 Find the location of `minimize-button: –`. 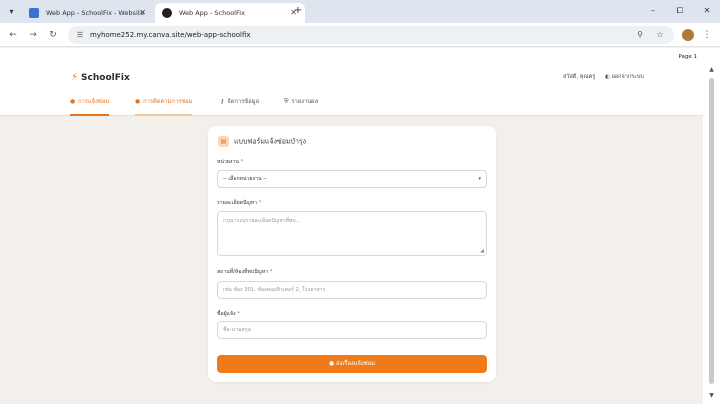

minimize-button: – is located at coordinates (653, 11).